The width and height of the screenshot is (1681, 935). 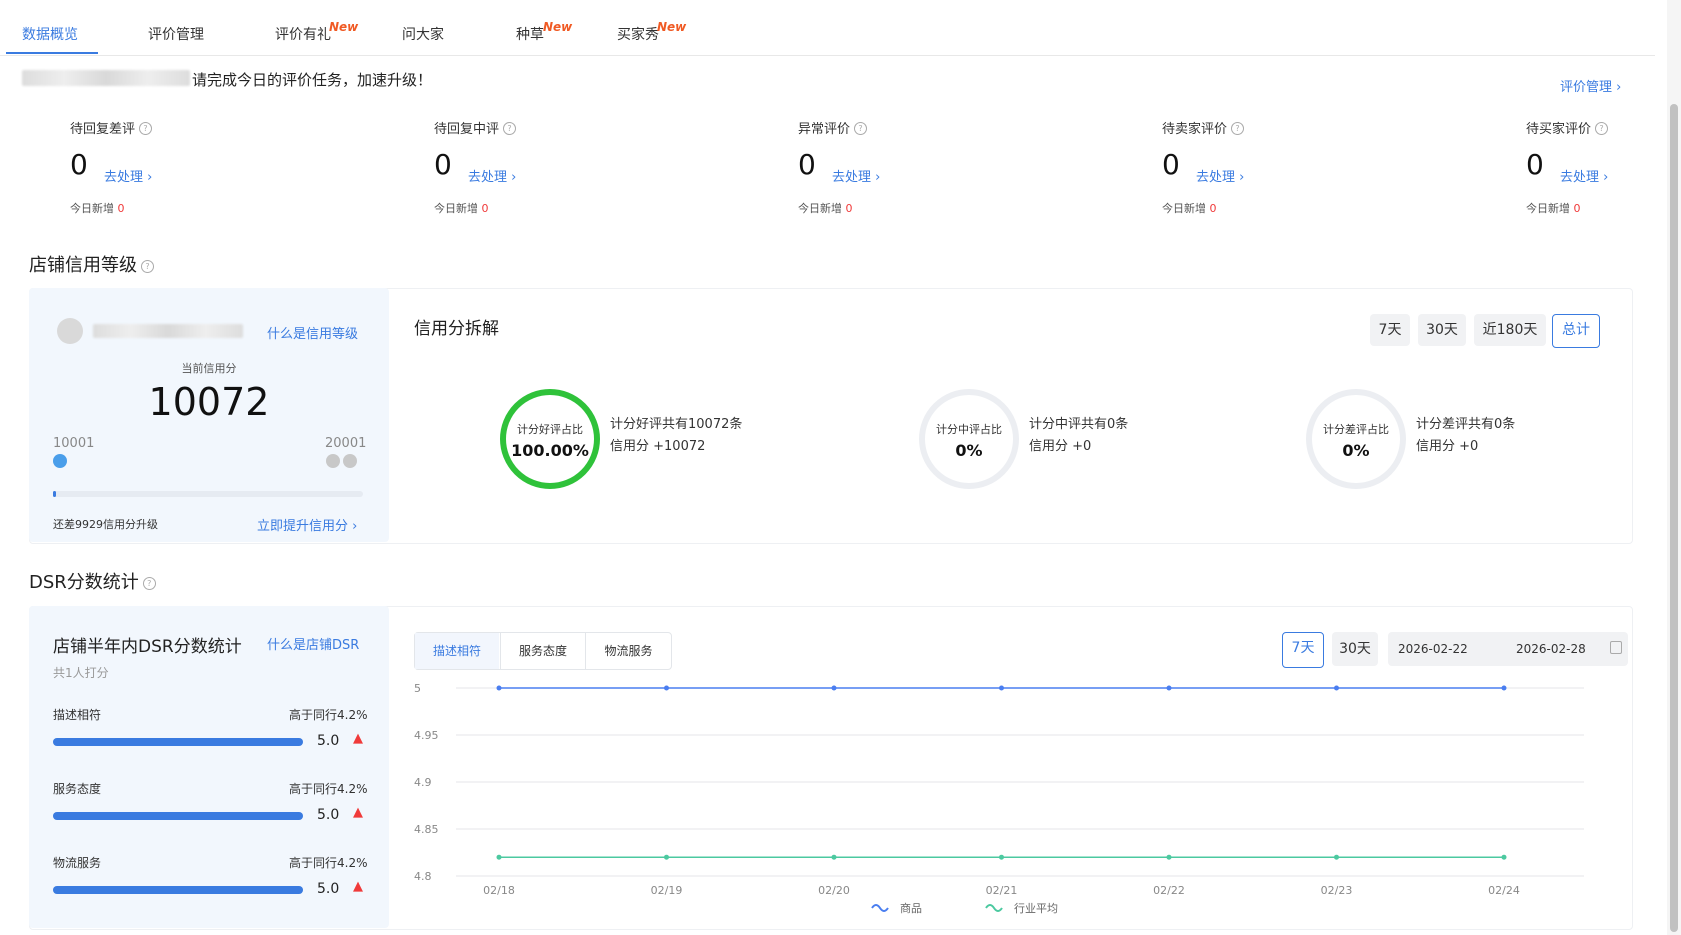 What do you see at coordinates (426, 829) in the screenshot?
I see `y-tick-label: 4.85` at bounding box center [426, 829].